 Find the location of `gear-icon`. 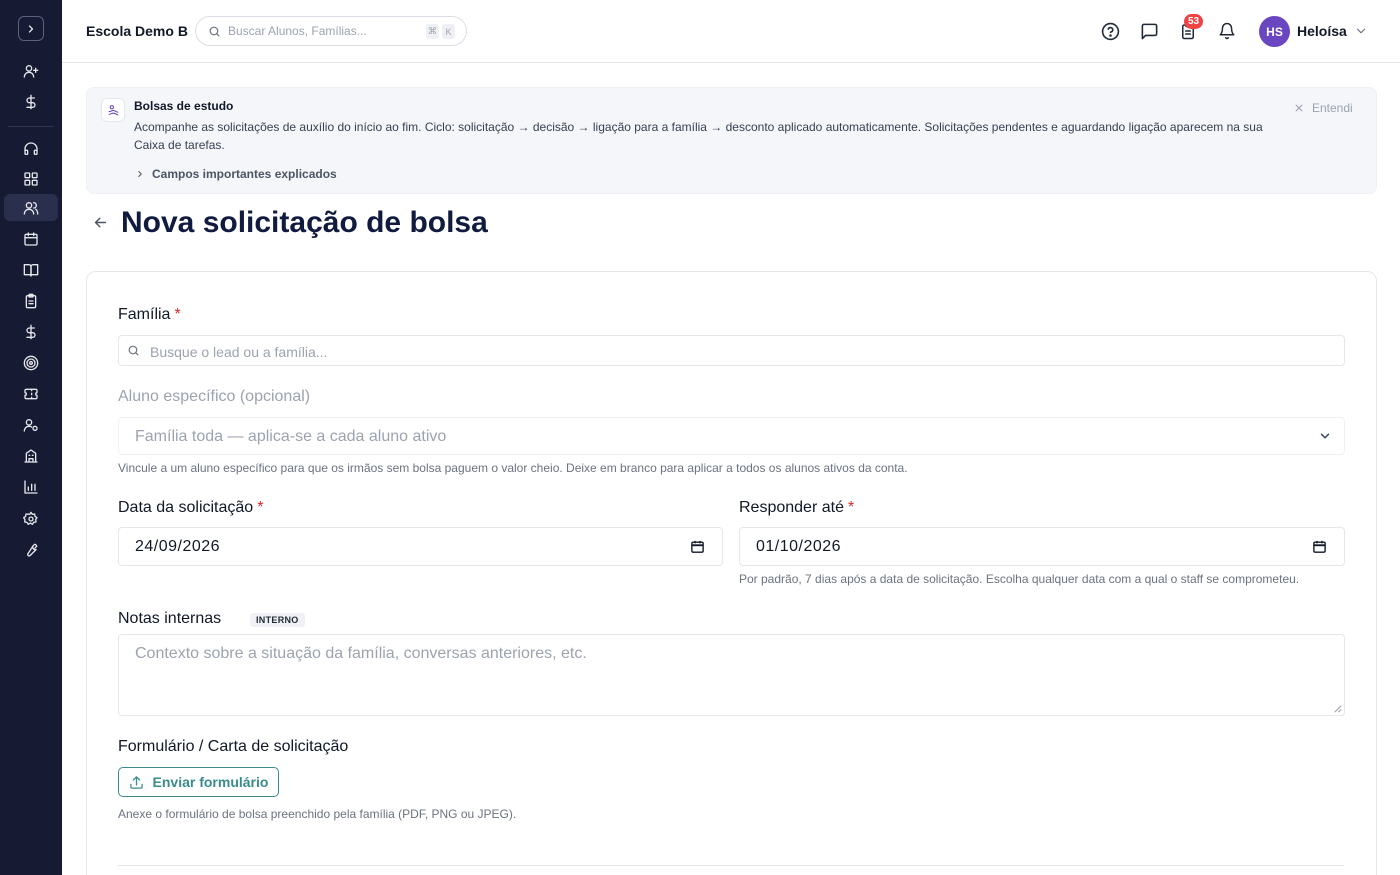

gear-icon is located at coordinates (30, 518).